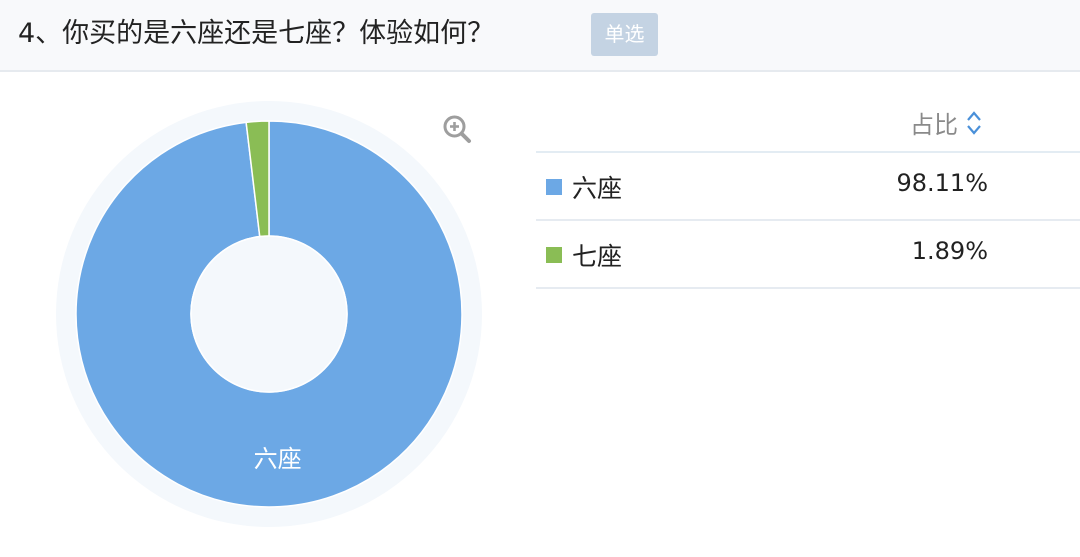  I want to click on donut-hole, so click(269, 314).